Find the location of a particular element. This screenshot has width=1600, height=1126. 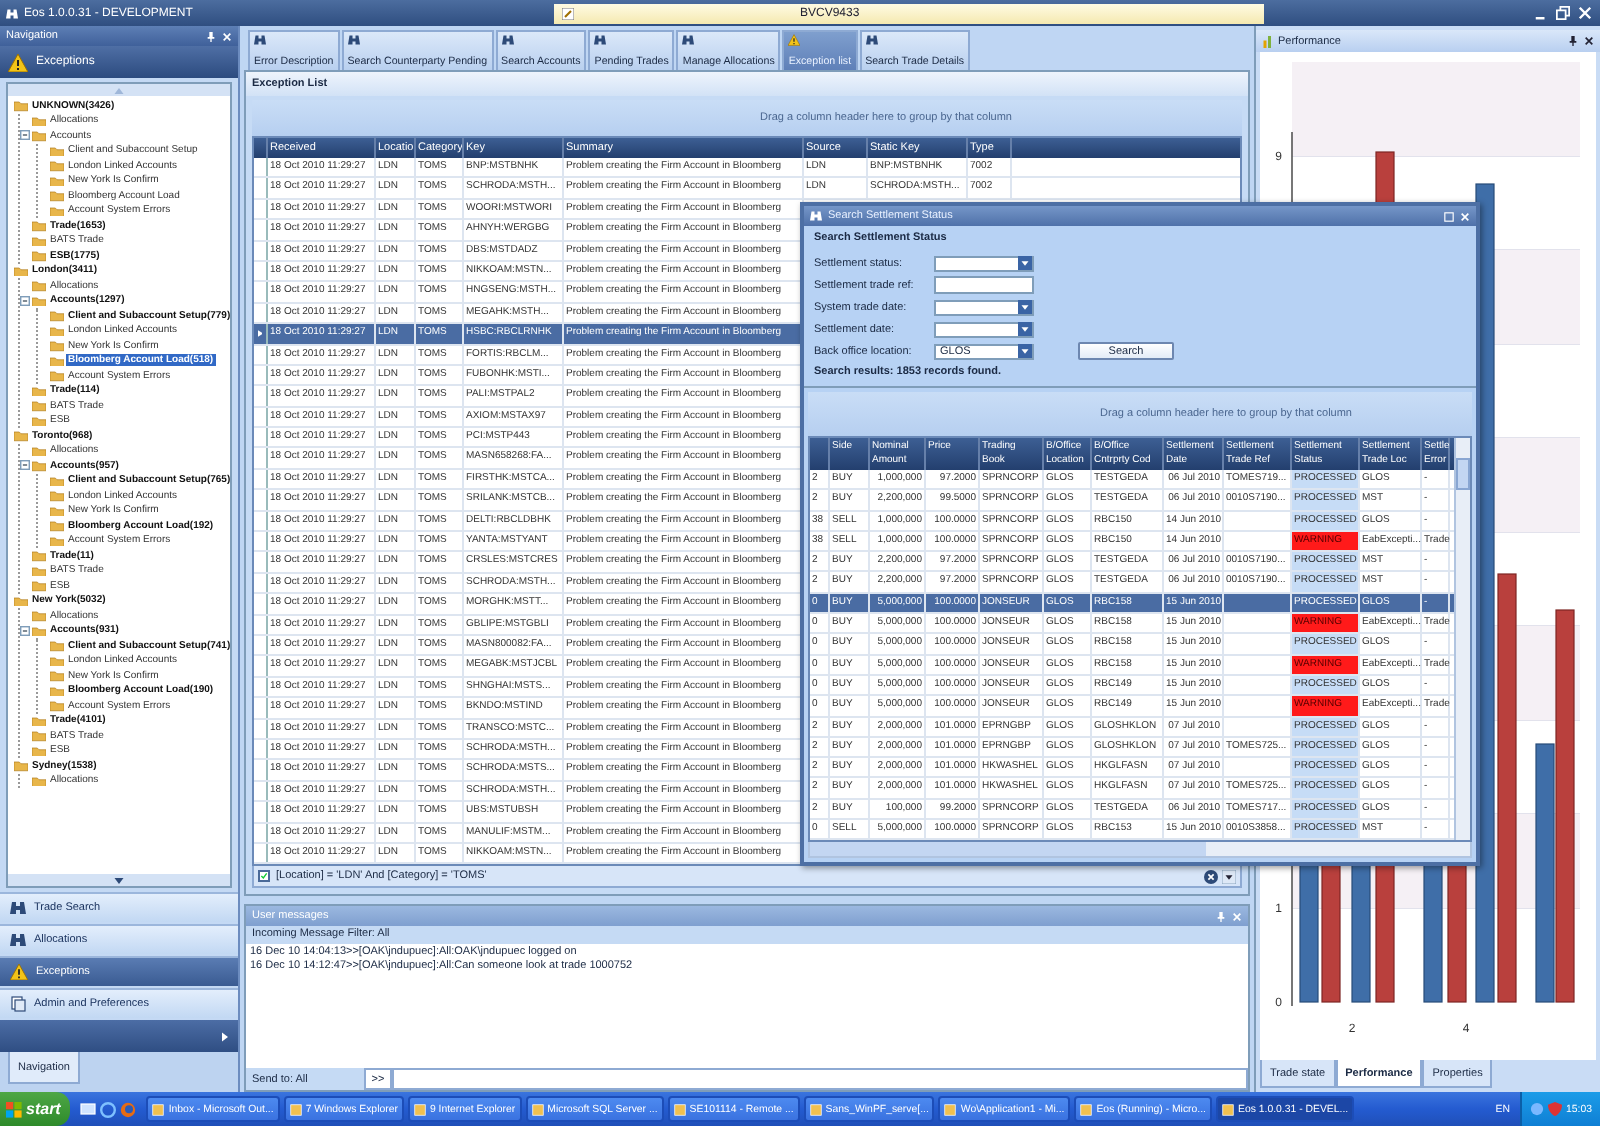

message-input is located at coordinates (820, 1079).